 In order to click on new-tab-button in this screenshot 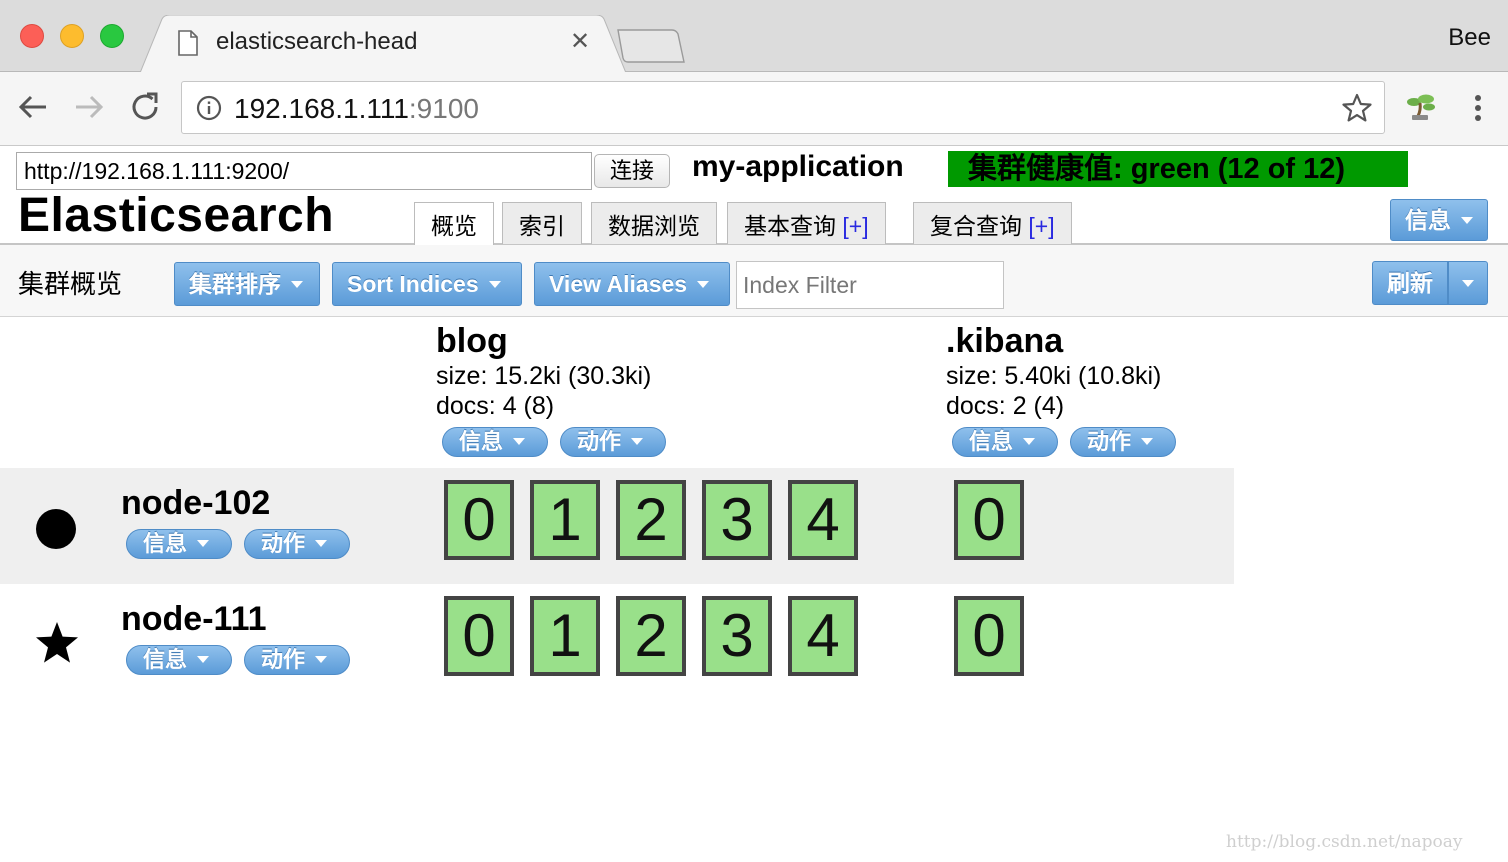, I will do `click(651, 46)`.